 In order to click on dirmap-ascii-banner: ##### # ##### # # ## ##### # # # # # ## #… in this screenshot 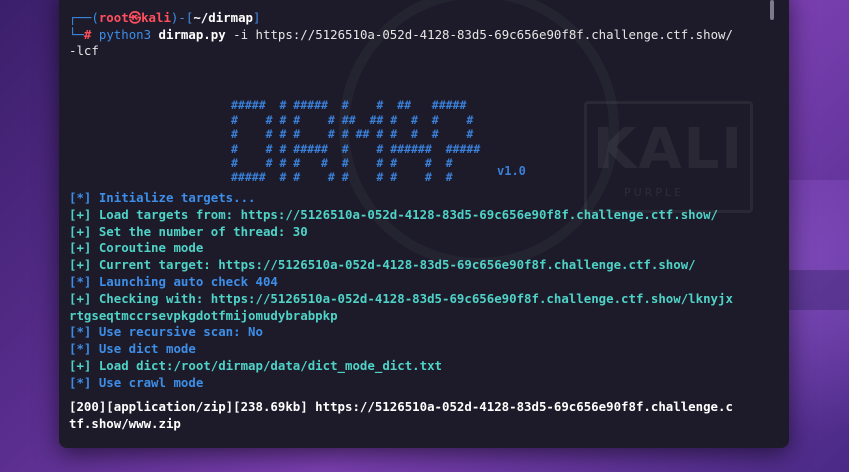, I will do `click(355, 134)`.